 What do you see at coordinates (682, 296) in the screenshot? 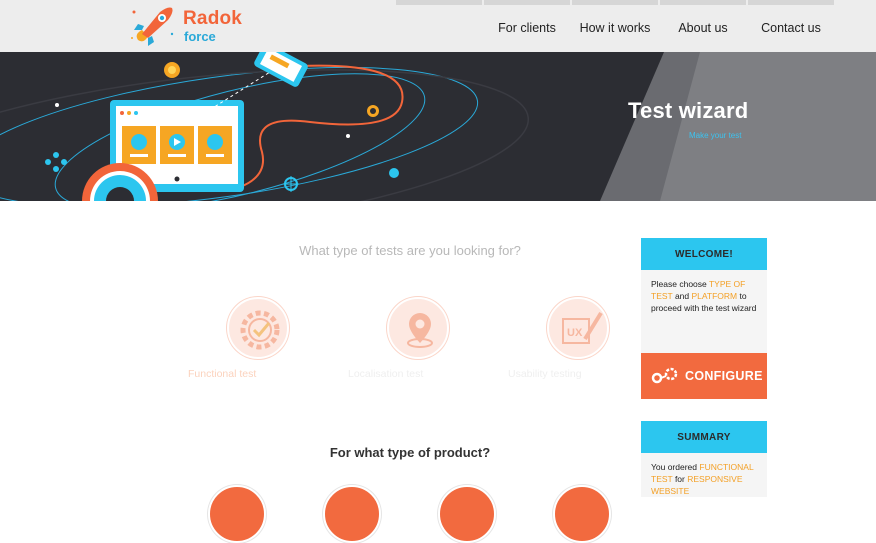
I see `welcome-text-part: and` at bounding box center [682, 296].